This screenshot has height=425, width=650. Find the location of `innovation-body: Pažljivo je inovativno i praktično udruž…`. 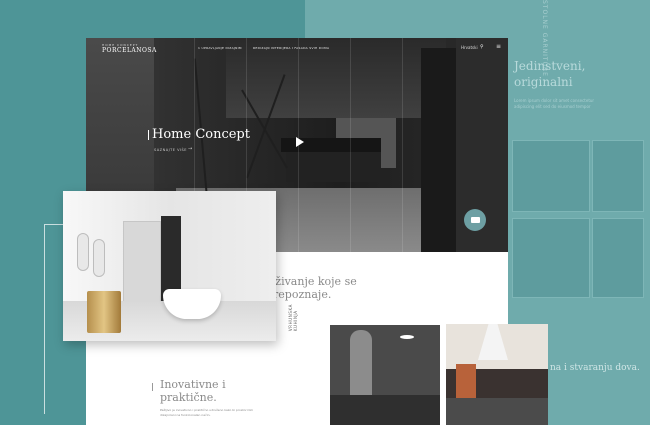

innovation-body: Pažljivo je inovativno i praktično udruž… is located at coordinates (206, 412).